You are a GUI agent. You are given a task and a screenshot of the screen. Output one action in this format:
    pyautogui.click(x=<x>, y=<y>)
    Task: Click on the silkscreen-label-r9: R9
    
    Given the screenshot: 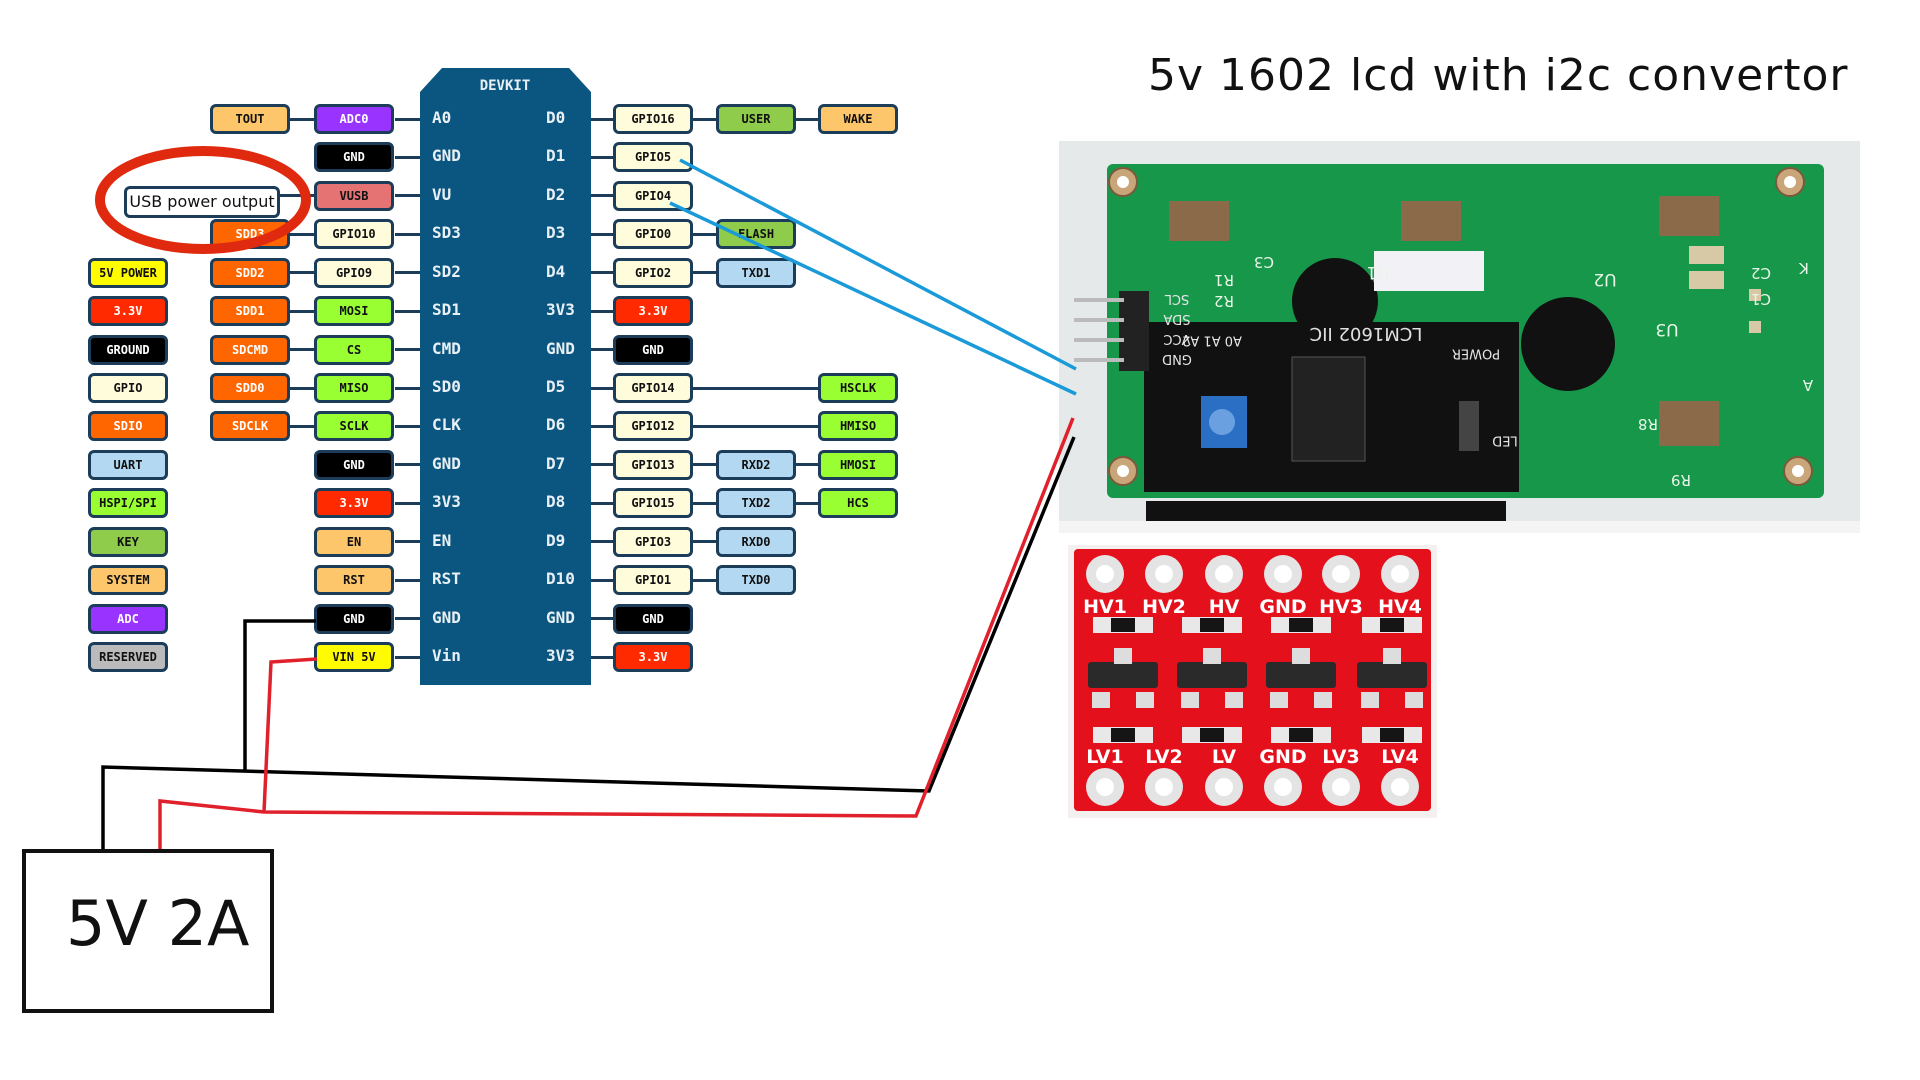 What is the action you would take?
    pyautogui.click(x=1681, y=480)
    